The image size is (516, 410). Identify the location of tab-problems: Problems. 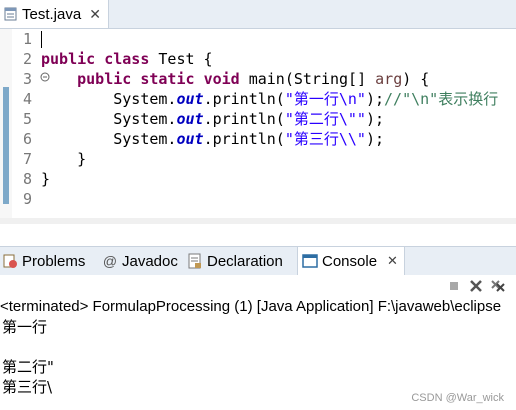
(43, 261).